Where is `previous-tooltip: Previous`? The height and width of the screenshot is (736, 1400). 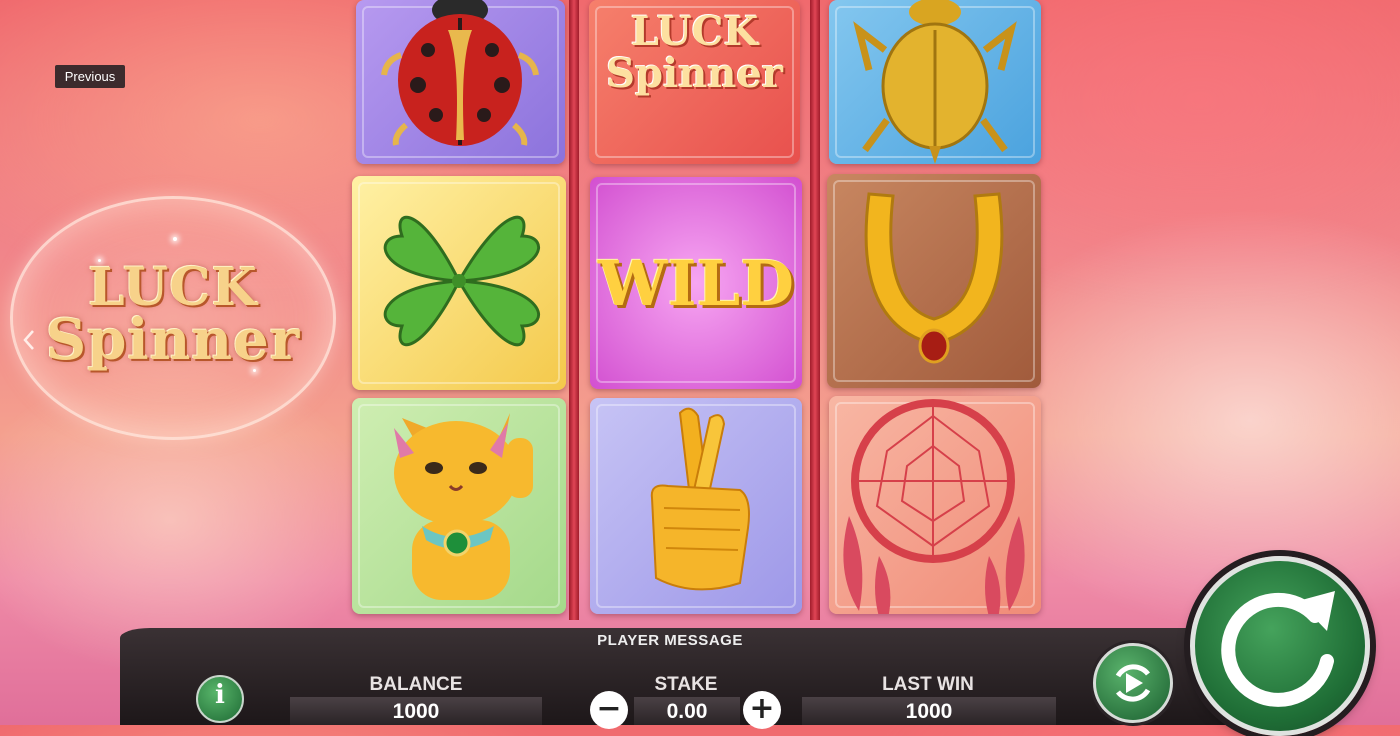
previous-tooltip: Previous is located at coordinates (90, 76).